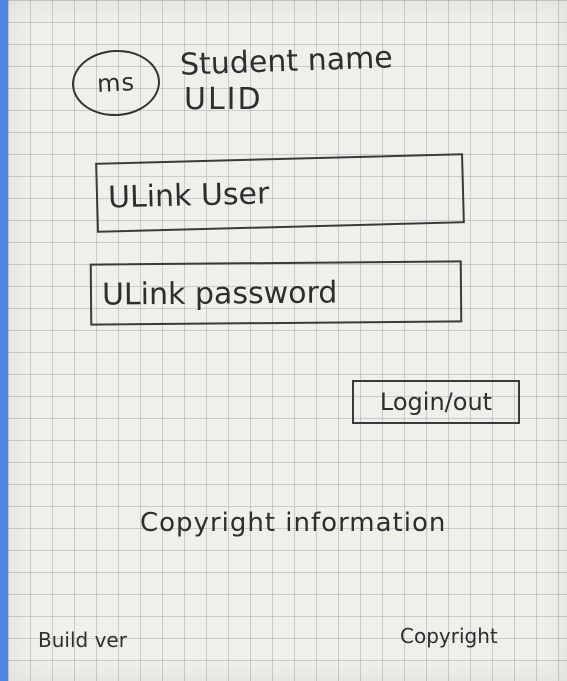  I want to click on student-id: ULID, so click(223, 99).